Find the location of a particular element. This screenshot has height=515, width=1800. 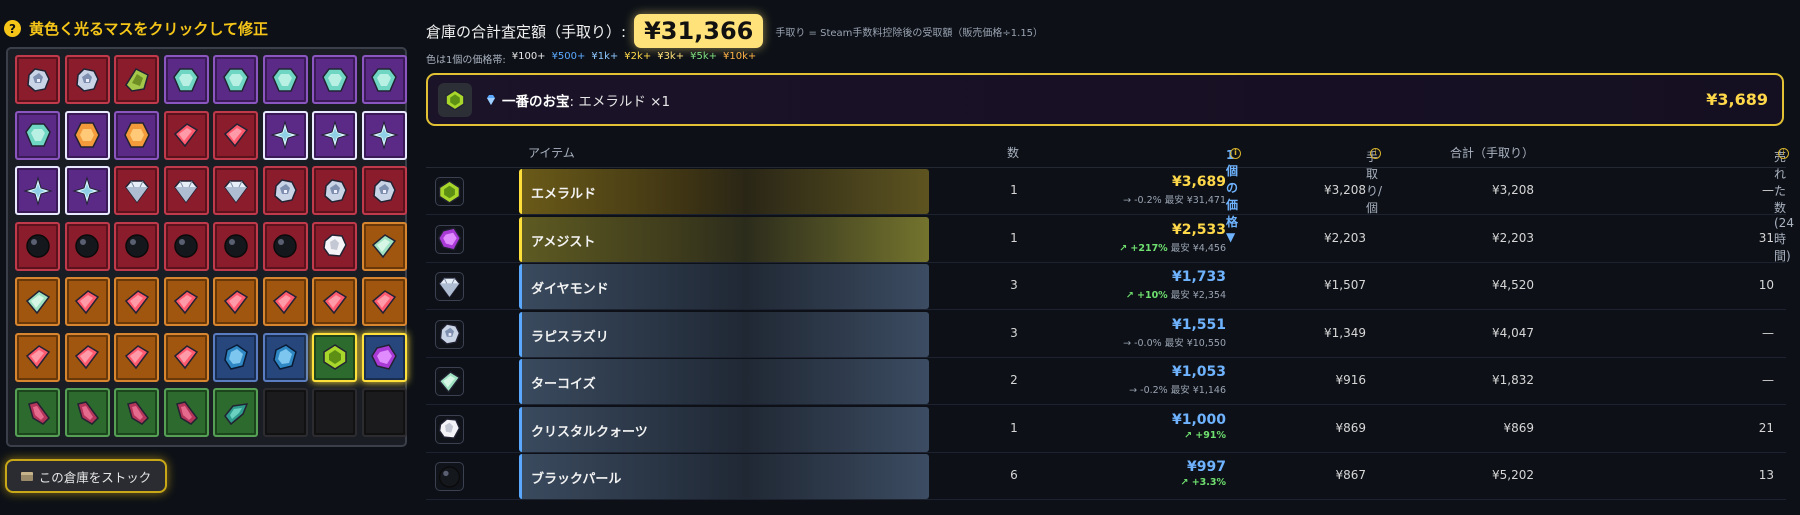

legend-tier: ¥10k+ is located at coordinates (740, 56).